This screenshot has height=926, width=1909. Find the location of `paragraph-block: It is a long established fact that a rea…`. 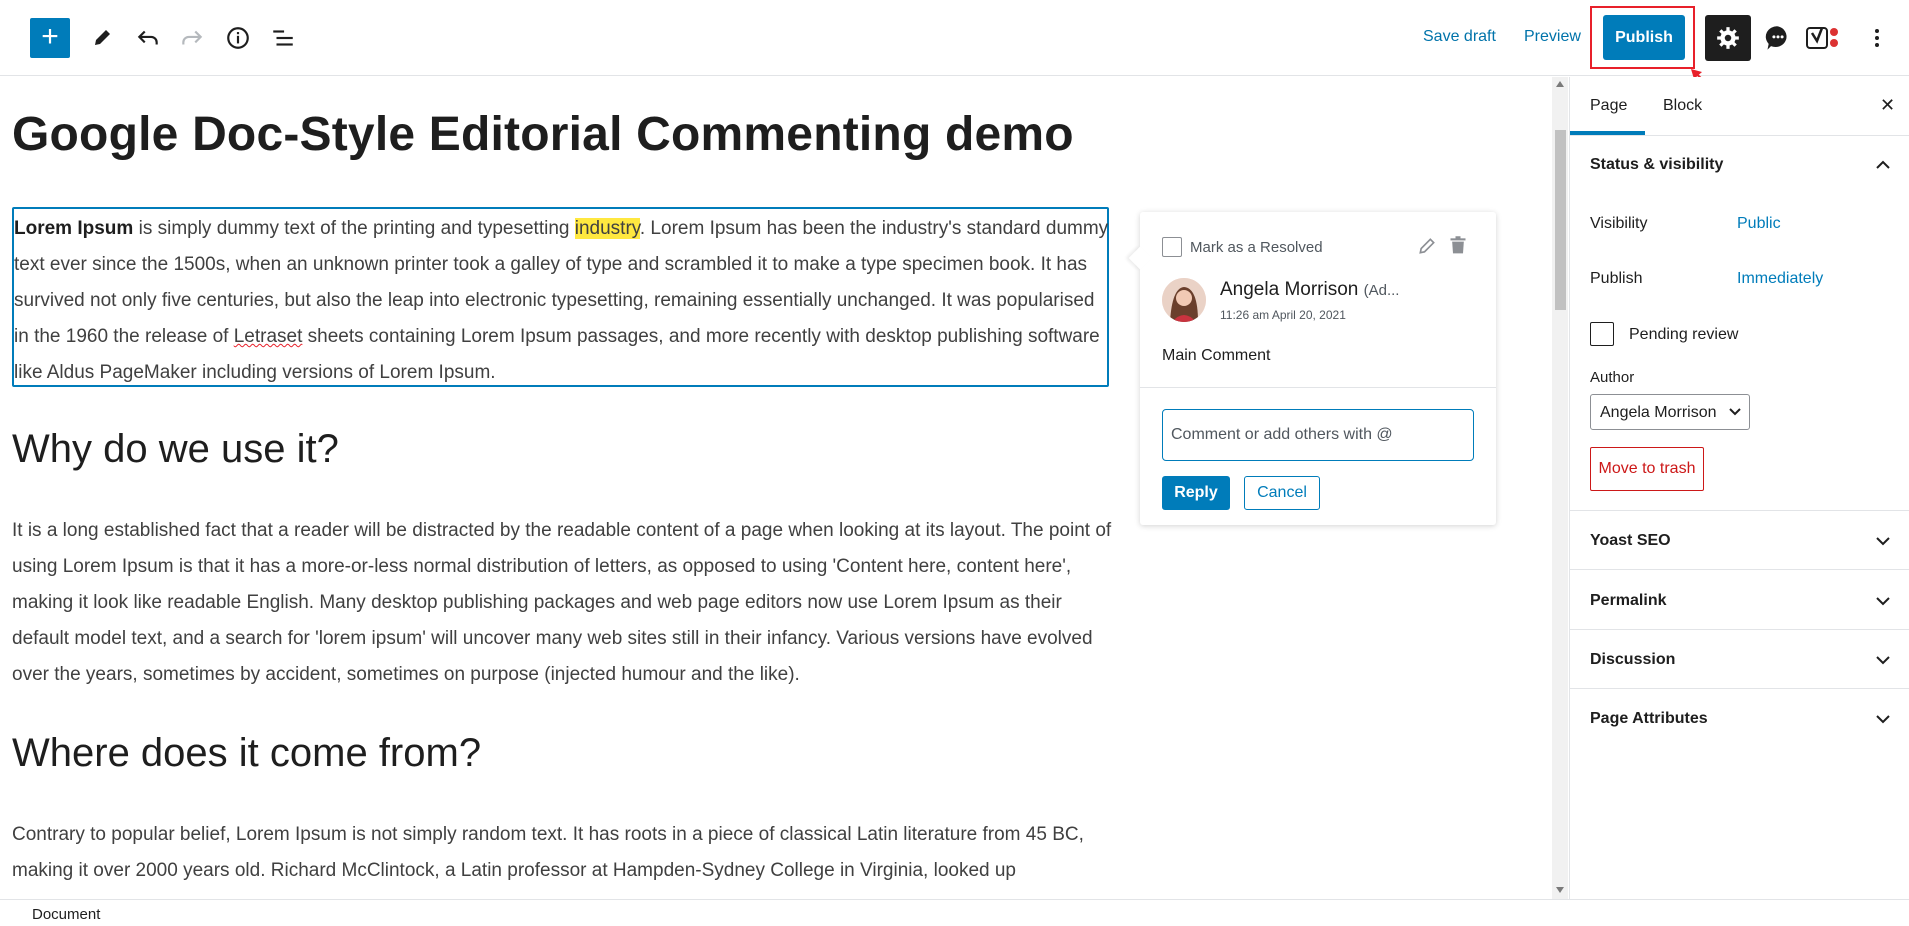

paragraph-block: It is a long established fact that a rea… is located at coordinates (562, 603).